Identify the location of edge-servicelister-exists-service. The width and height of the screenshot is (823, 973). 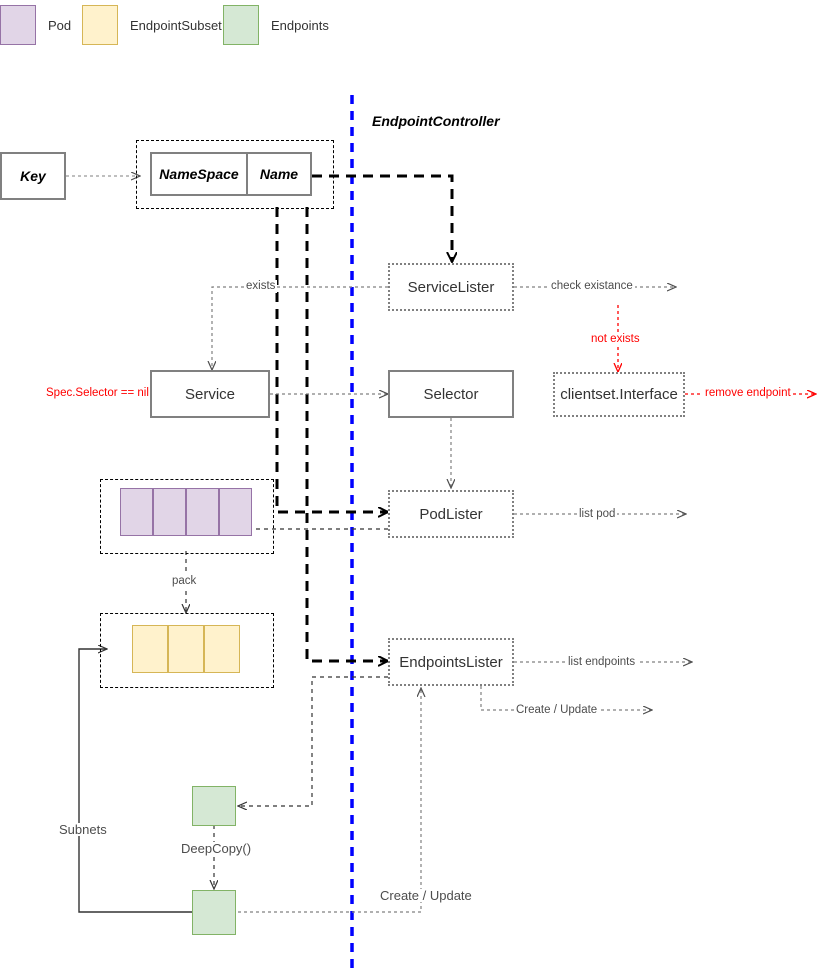
(300, 328).